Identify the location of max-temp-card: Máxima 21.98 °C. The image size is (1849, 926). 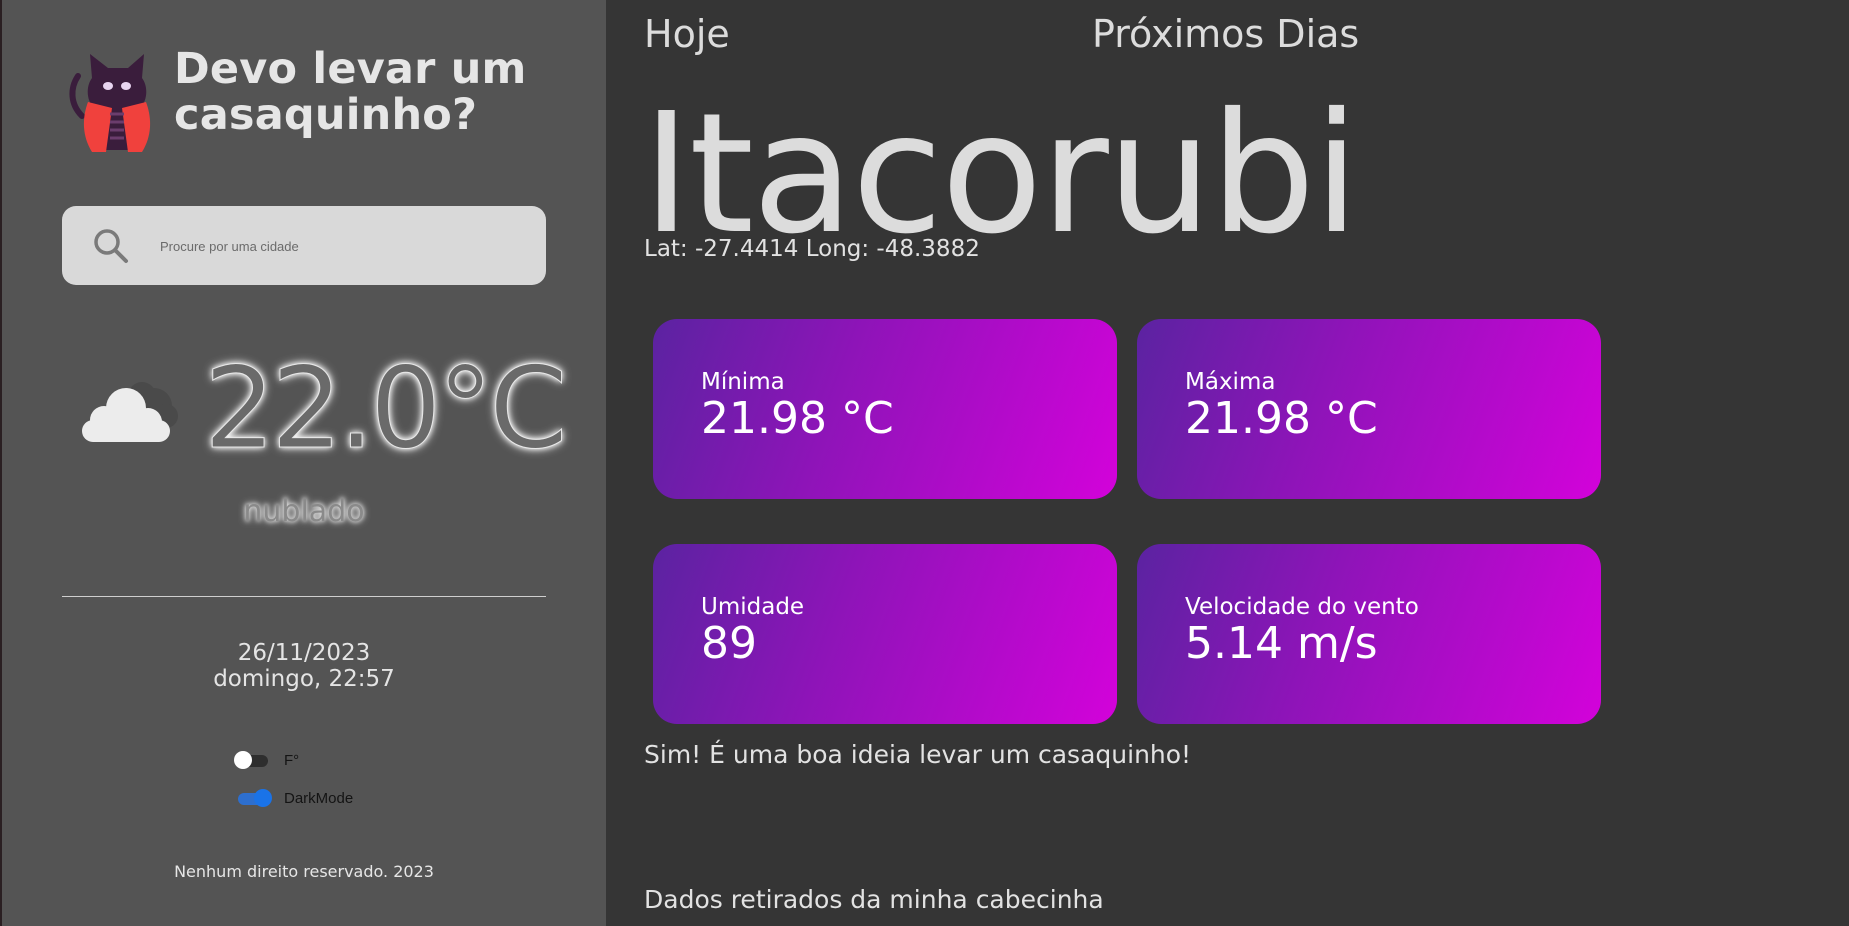
(1369, 409).